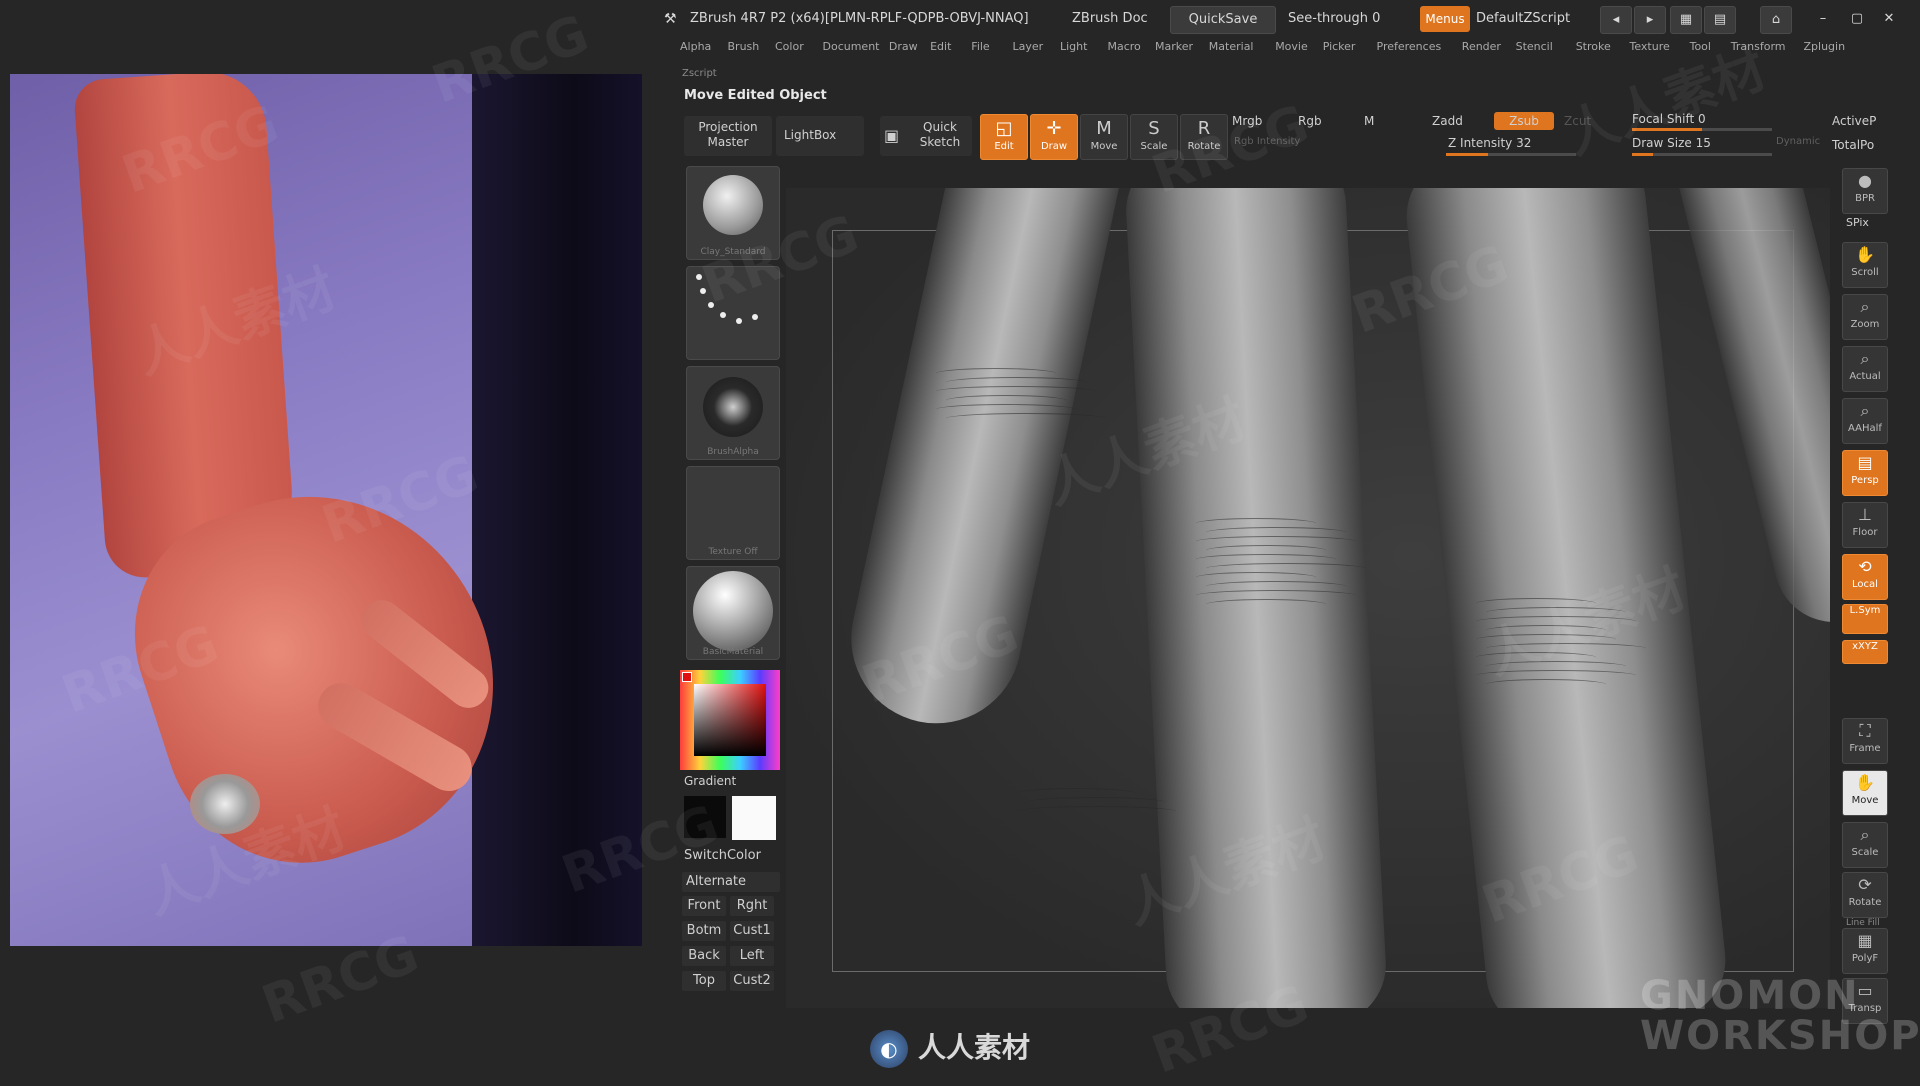  I want to click on lsym-button: L.Sym, so click(1865, 619).